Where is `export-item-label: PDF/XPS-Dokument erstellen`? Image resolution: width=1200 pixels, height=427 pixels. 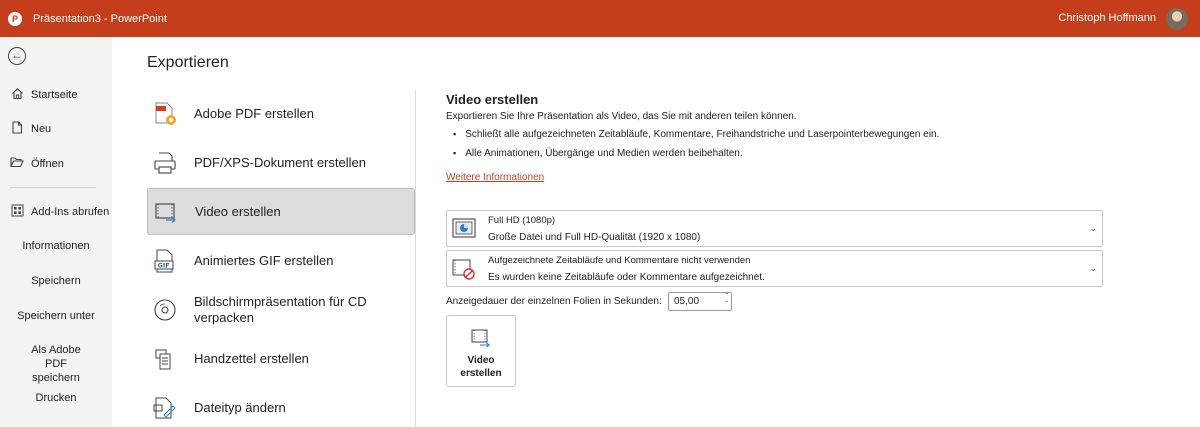 export-item-label: PDF/XPS-Dokument erstellen is located at coordinates (280, 162).